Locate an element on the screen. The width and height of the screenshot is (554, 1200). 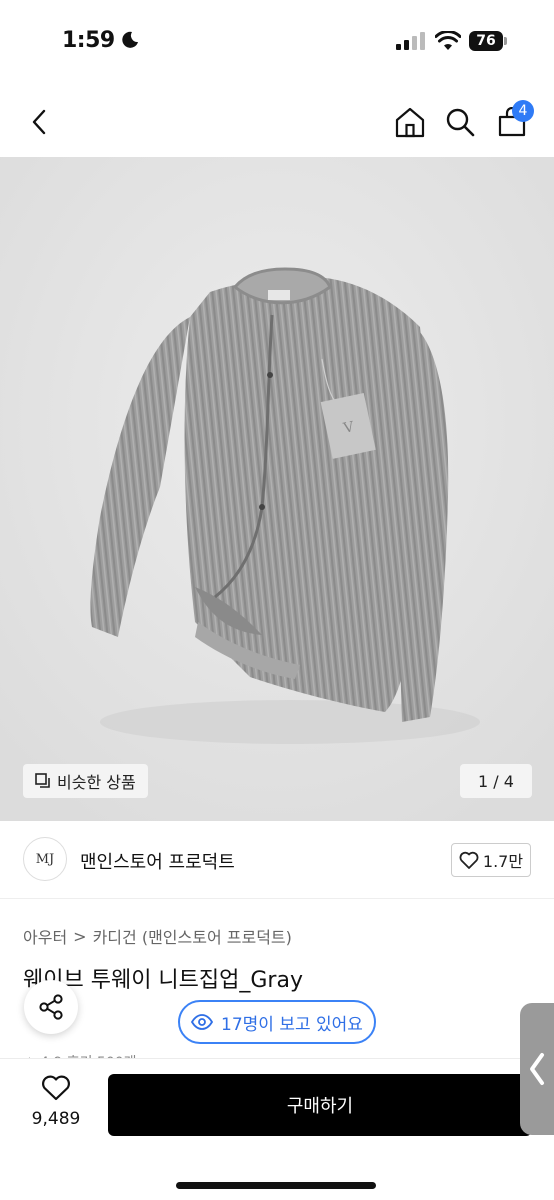
image-counter: 1 / 4 is located at coordinates (496, 781).